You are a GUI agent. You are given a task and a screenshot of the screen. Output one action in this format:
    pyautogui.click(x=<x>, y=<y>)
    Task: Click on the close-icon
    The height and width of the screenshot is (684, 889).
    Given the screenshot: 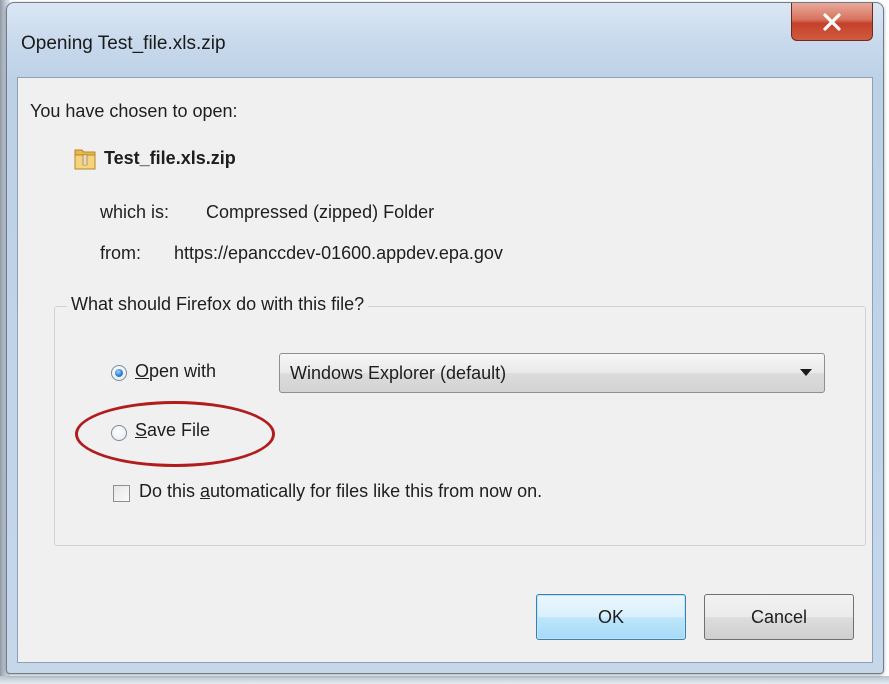 What is the action you would take?
    pyautogui.click(x=832, y=21)
    